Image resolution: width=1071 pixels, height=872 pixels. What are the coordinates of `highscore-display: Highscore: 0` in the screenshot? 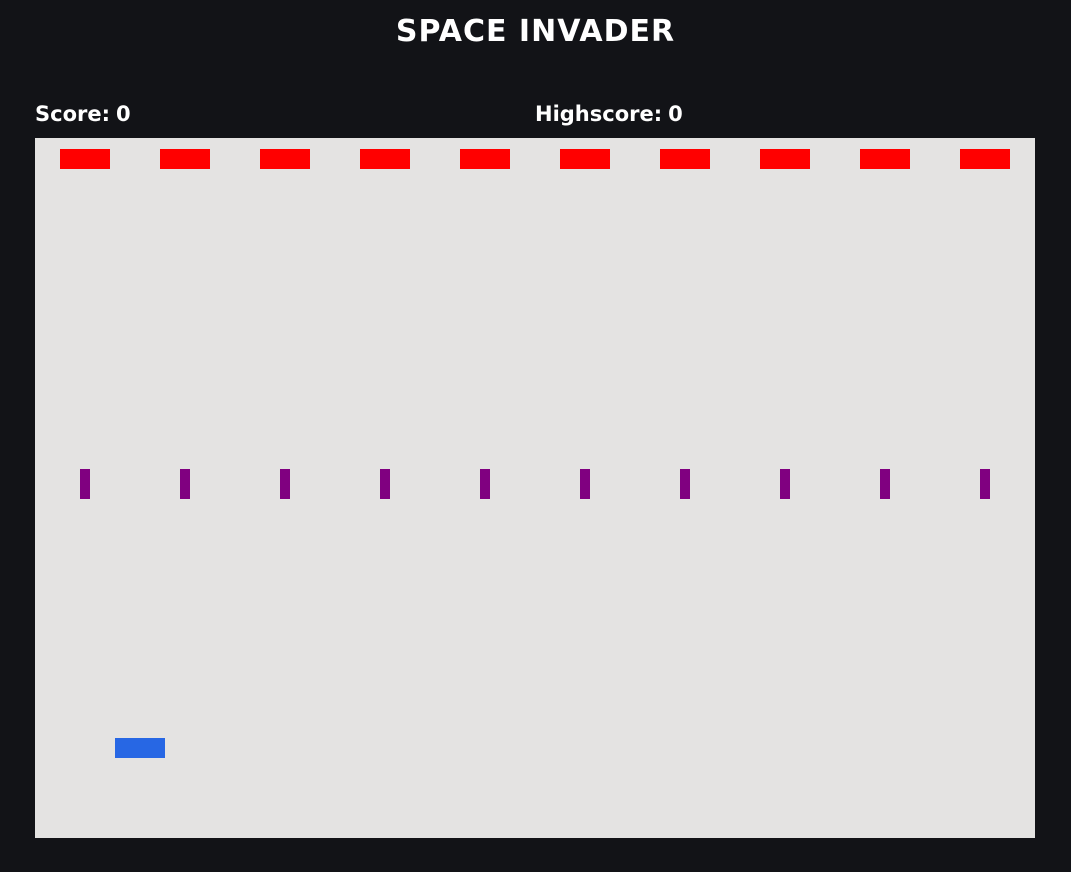 It's located at (609, 114).